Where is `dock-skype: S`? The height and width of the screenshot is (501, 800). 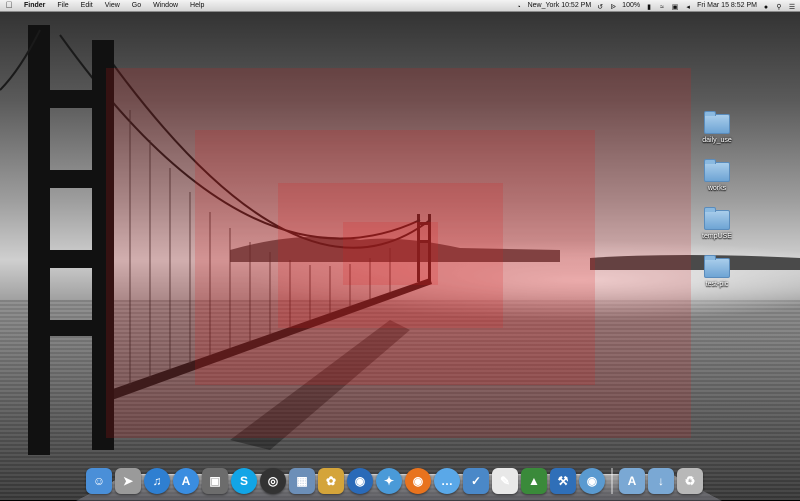
dock-skype: S is located at coordinates (244, 481).